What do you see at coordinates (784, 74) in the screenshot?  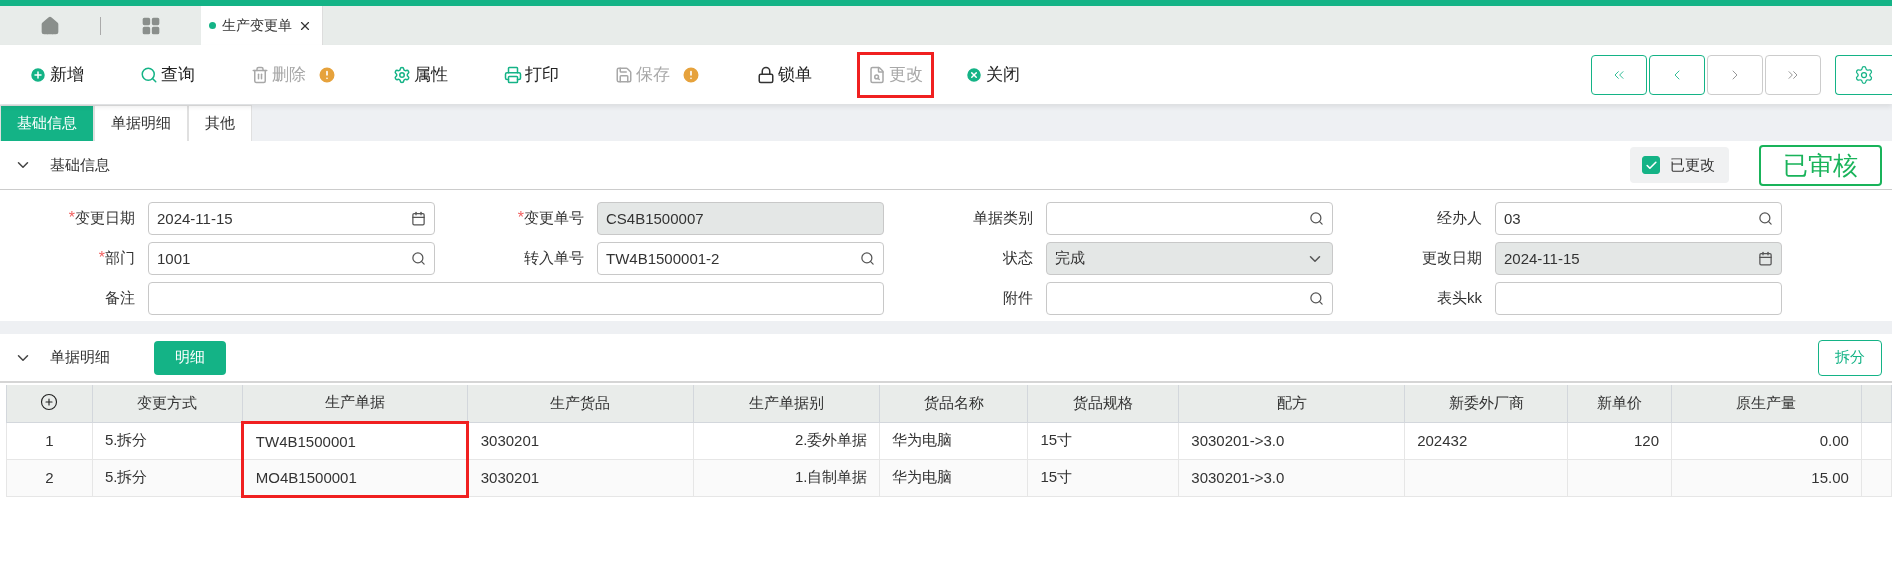 I see `lock-button: 锁单` at bounding box center [784, 74].